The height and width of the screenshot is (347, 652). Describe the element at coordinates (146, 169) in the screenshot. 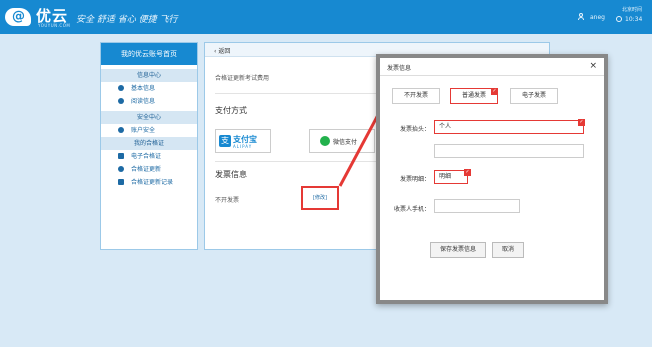

I see `sidebar-item-label: 合格证更新` at that location.